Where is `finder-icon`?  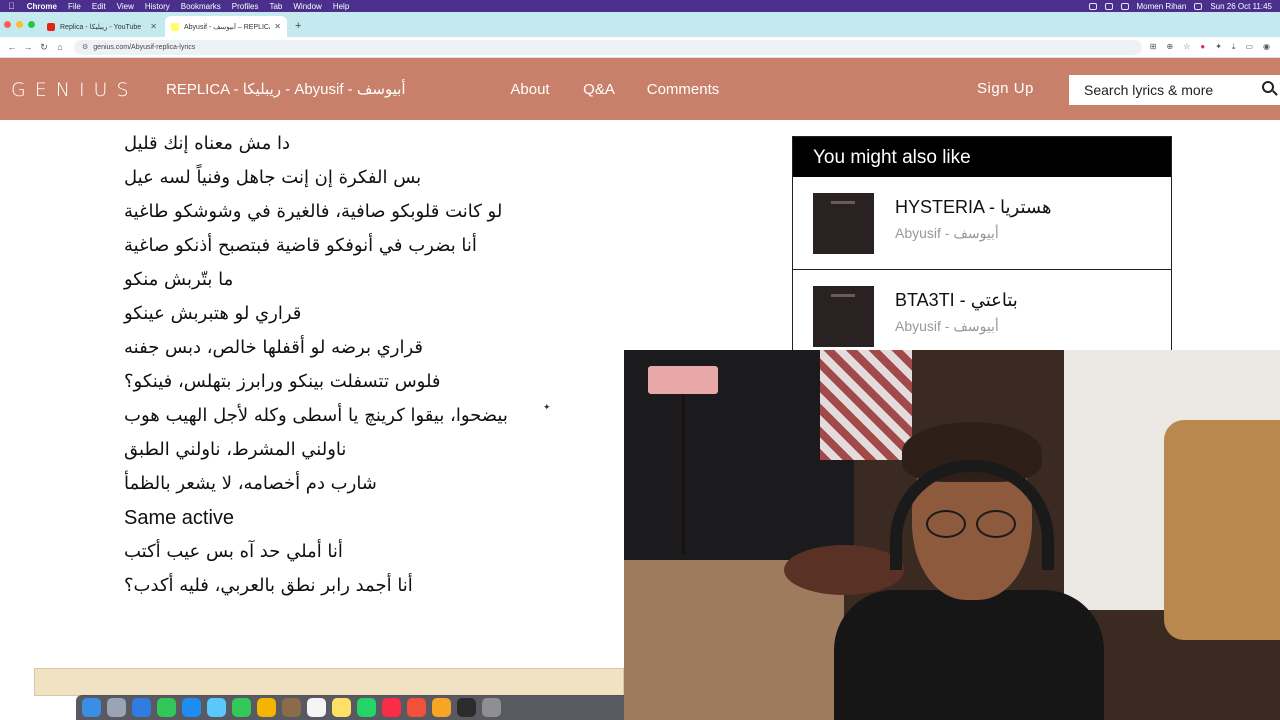
finder-icon is located at coordinates (91, 707).